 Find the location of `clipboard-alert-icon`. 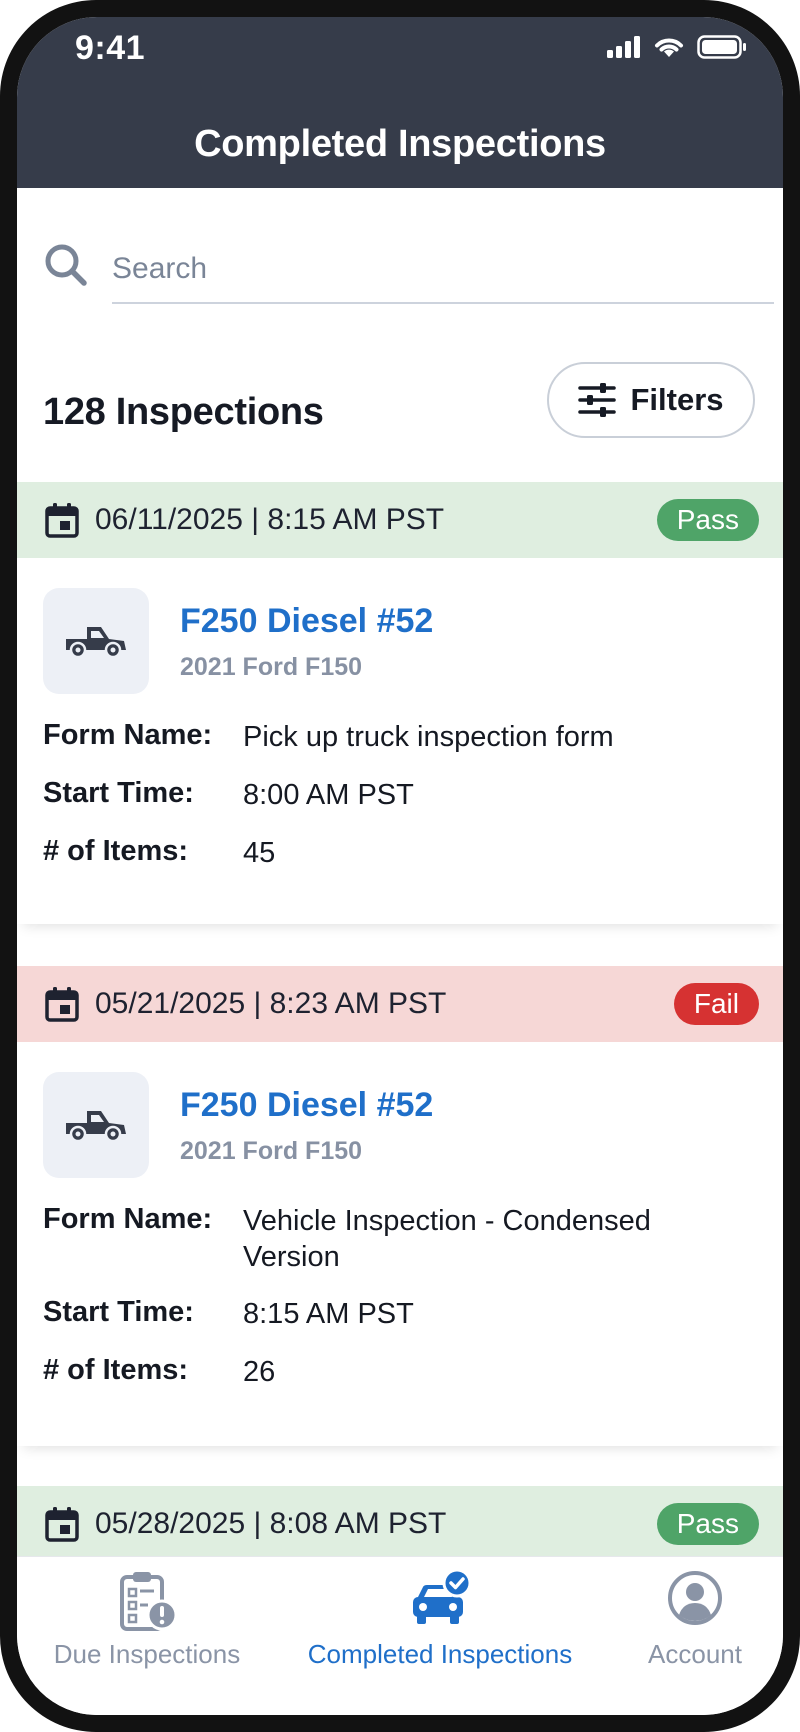

clipboard-alert-icon is located at coordinates (149, 1601).